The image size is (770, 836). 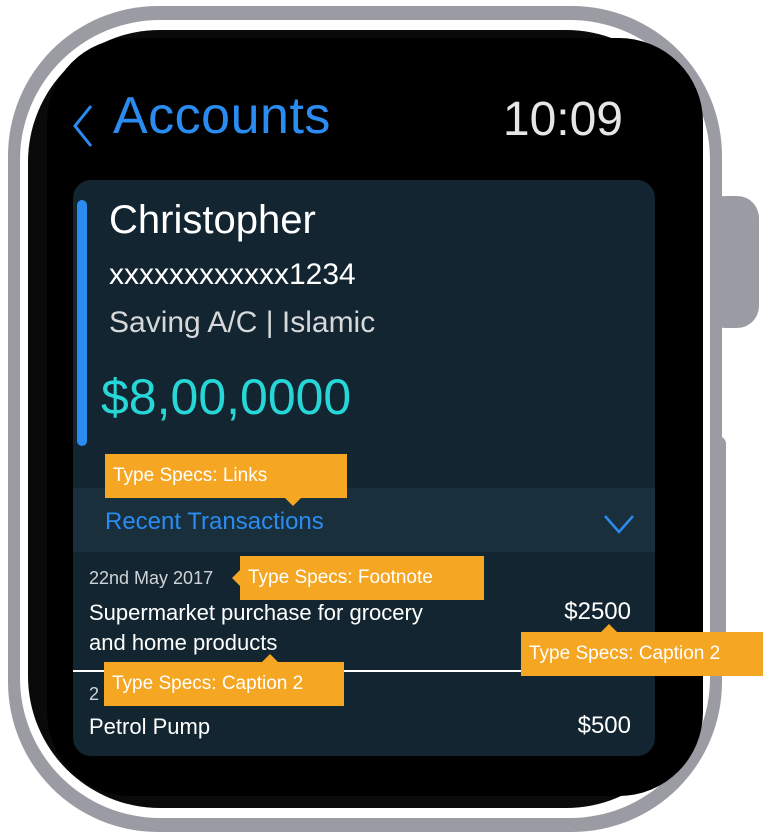 I want to click on type-spec-caption2-callout-right: Type Specs: Caption 2, so click(x=642, y=650).